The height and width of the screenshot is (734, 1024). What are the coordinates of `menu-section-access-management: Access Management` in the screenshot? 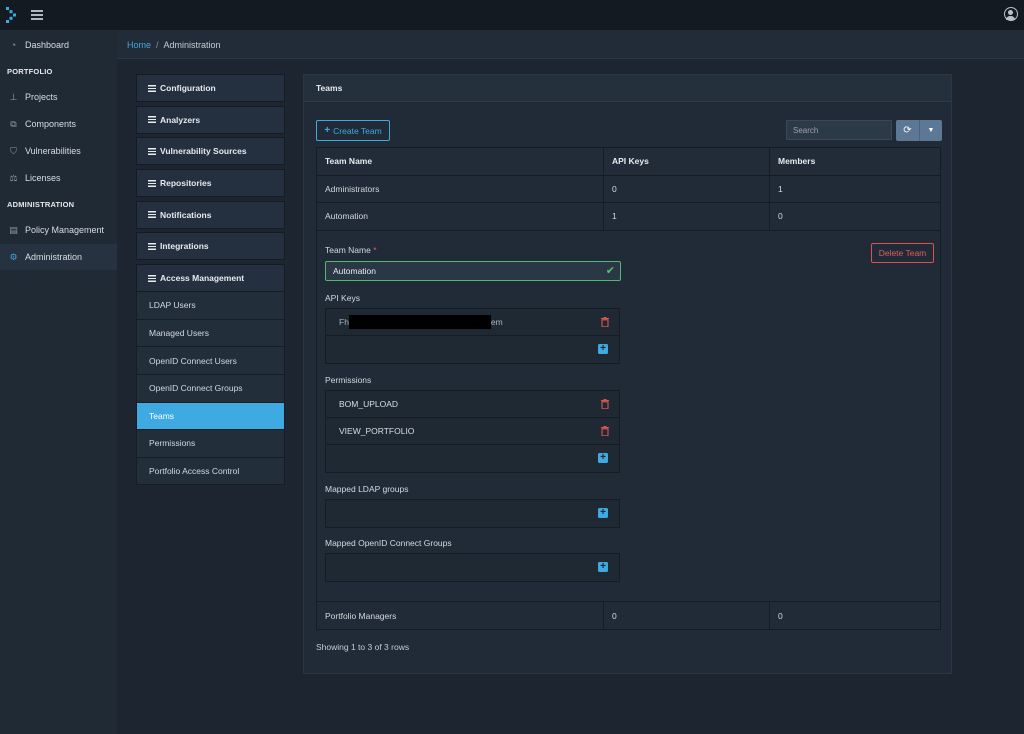 It's located at (210, 278).